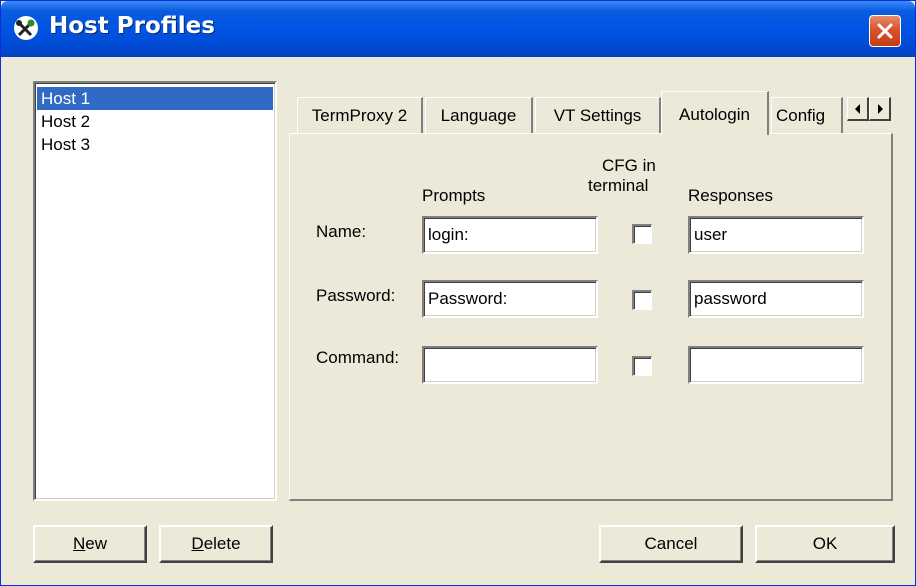 This screenshot has height=586, width=916. What do you see at coordinates (731, 195) in the screenshot?
I see `responses-header: Responses` at bounding box center [731, 195].